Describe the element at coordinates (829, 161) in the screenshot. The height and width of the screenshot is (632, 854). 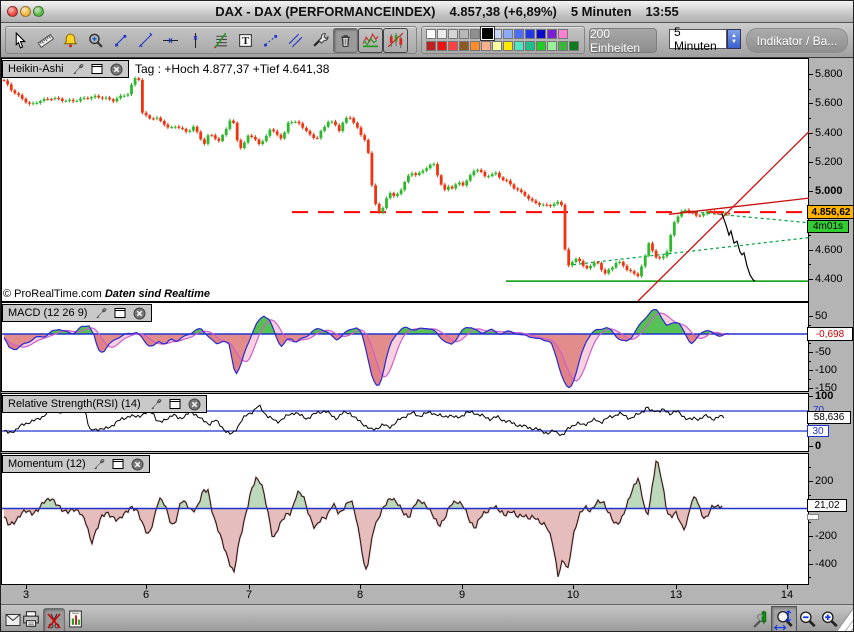
I see `axis-tick-label: 5.200` at that location.